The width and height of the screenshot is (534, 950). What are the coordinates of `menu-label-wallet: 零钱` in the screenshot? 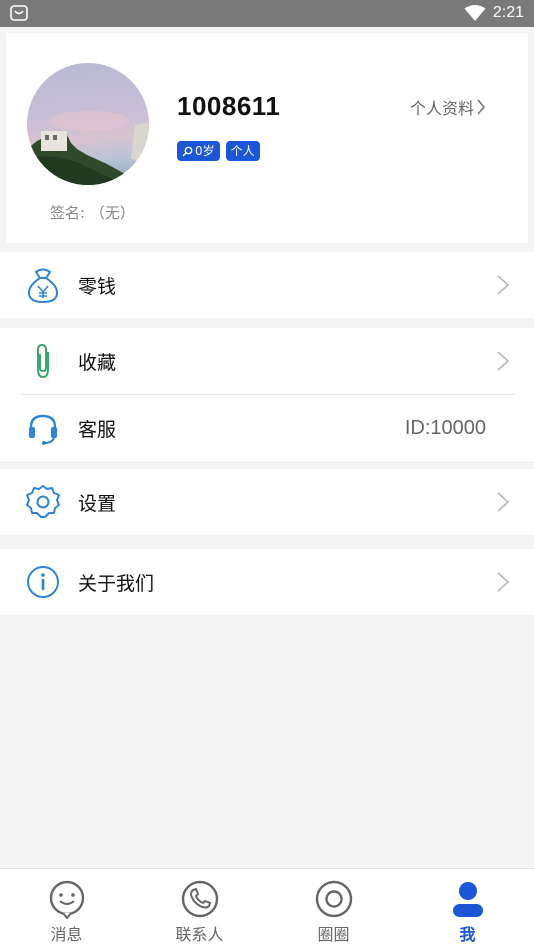 It's located at (97, 286).